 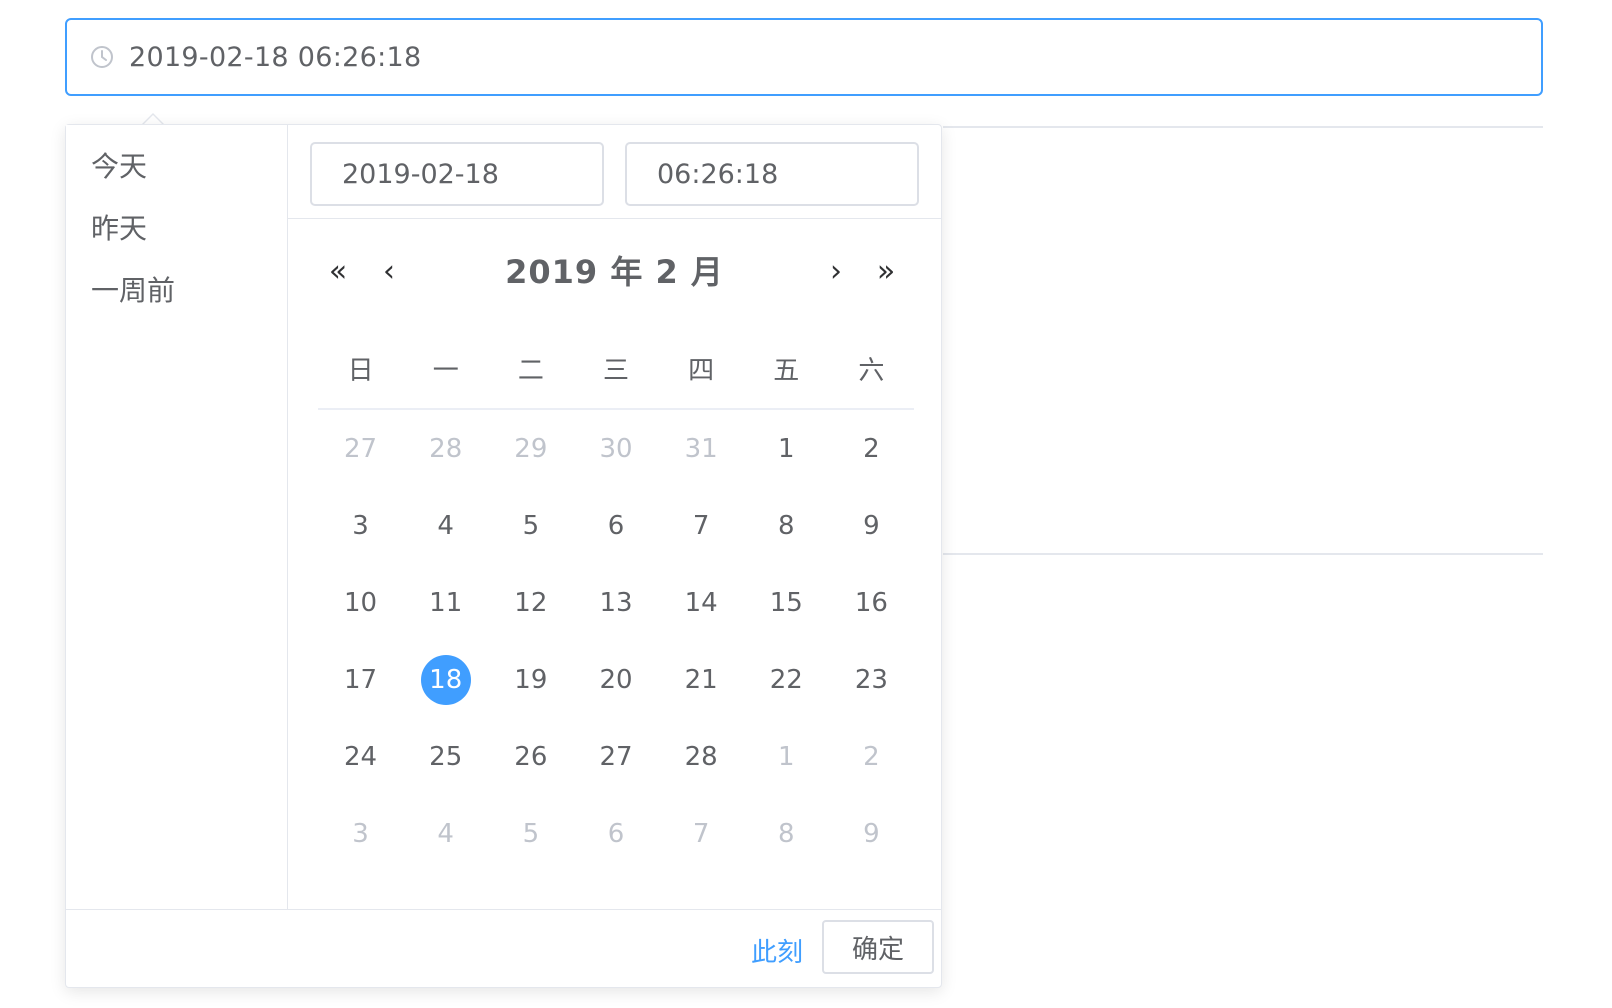 I want to click on day-label: 11, so click(x=446, y=602).